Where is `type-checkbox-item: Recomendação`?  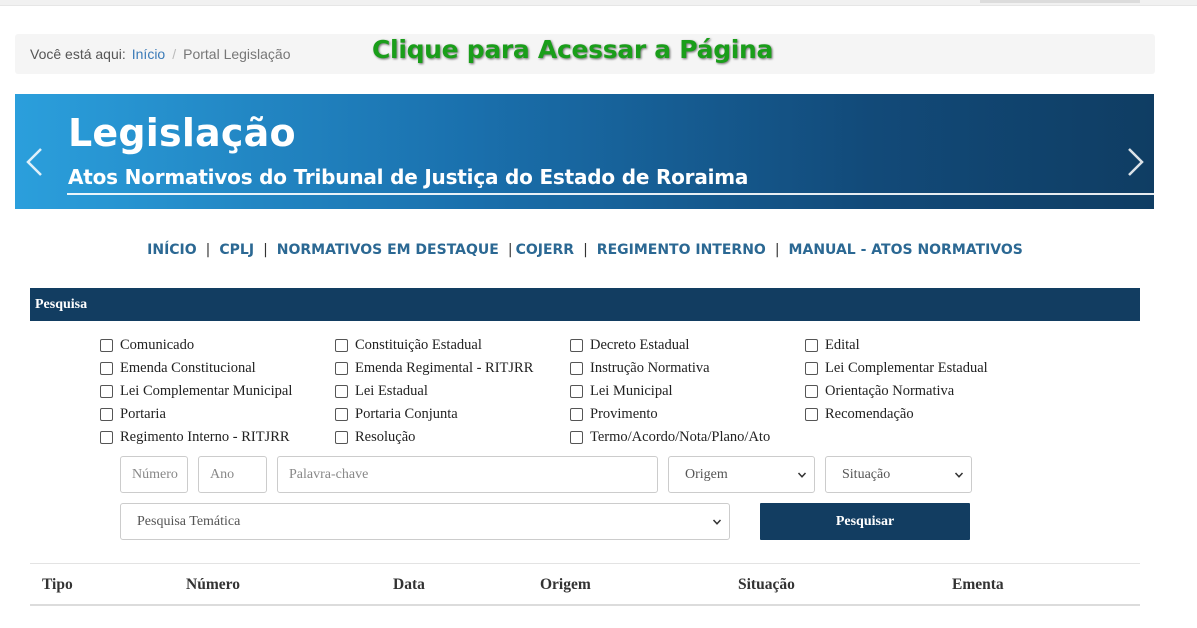
type-checkbox-item: Recomendação is located at coordinates (922, 414).